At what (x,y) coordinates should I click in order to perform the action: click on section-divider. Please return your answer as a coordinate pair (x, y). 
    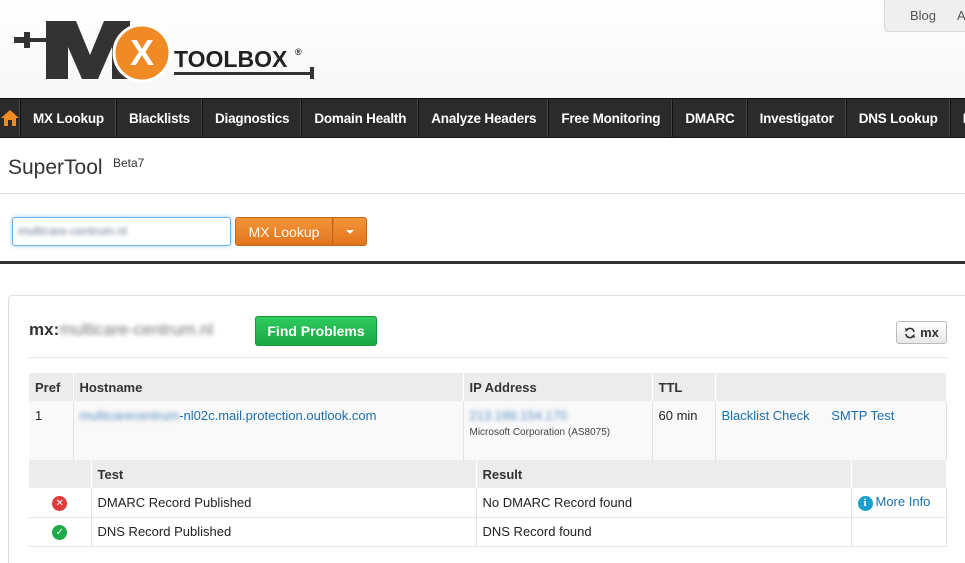
    Looking at the image, I should click on (482, 262).